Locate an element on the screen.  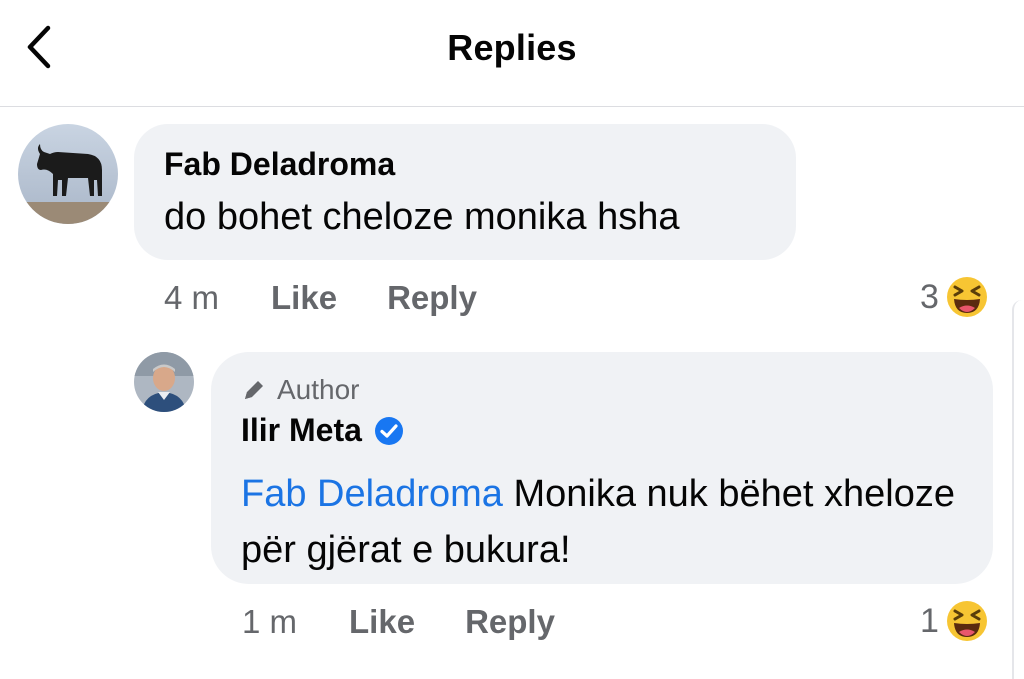
reaction-count: 3 is located at coordinates (929, 296).